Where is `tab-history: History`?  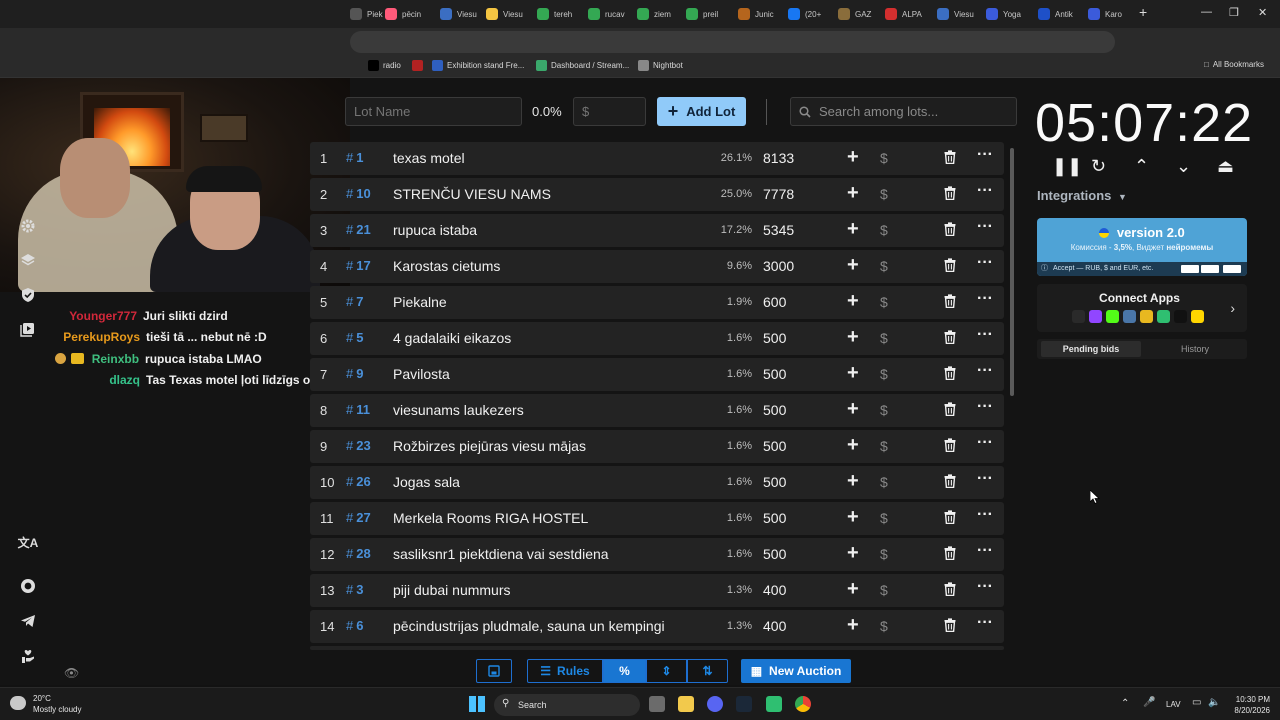
tab-history: History is located at coordinates (1195, 349).